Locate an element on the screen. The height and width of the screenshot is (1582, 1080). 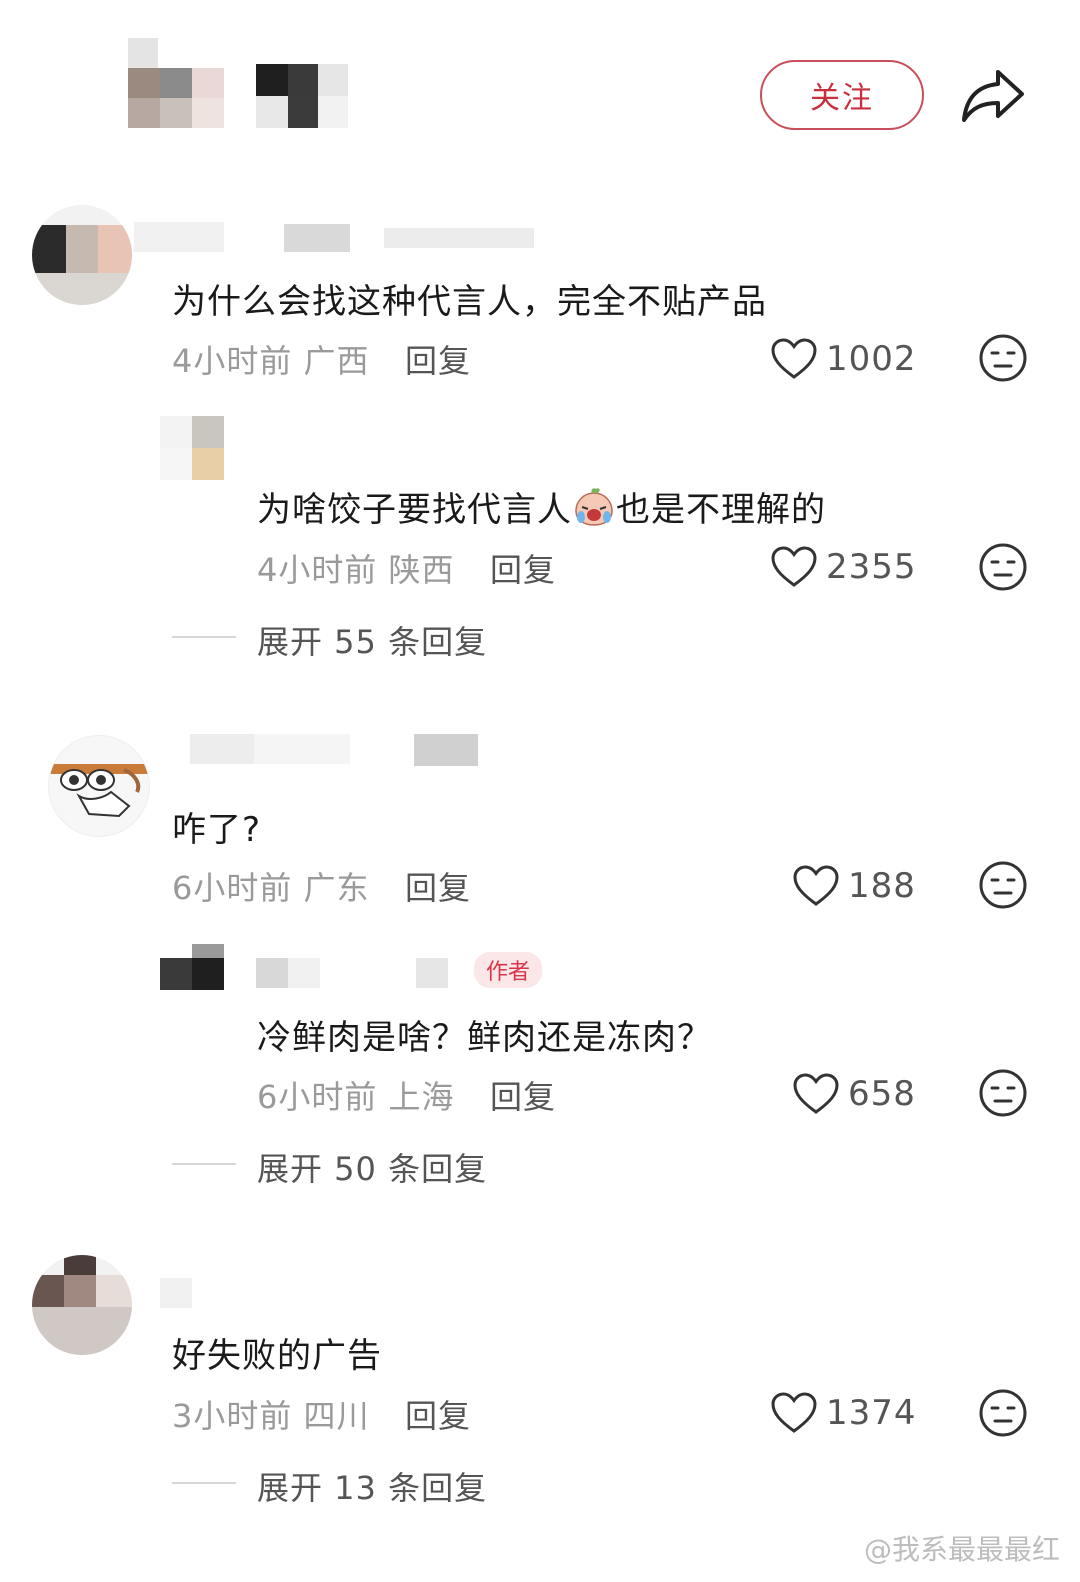
comment-text: 咋了? is located at coordinates (217, 830).